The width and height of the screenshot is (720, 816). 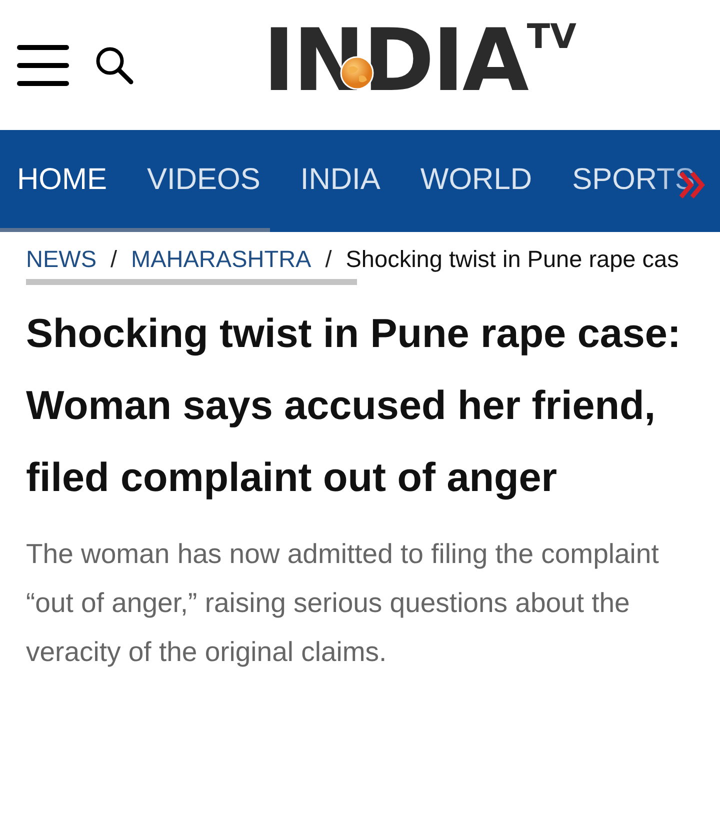 What do you see at coordinates (114, 65) in the screenshot?
I see `search-icon` at bounding box center [114, 65].